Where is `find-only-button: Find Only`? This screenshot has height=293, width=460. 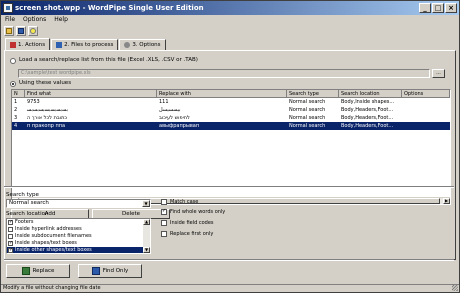
find-only-button: Find Only is located at coordinates (110, 271).